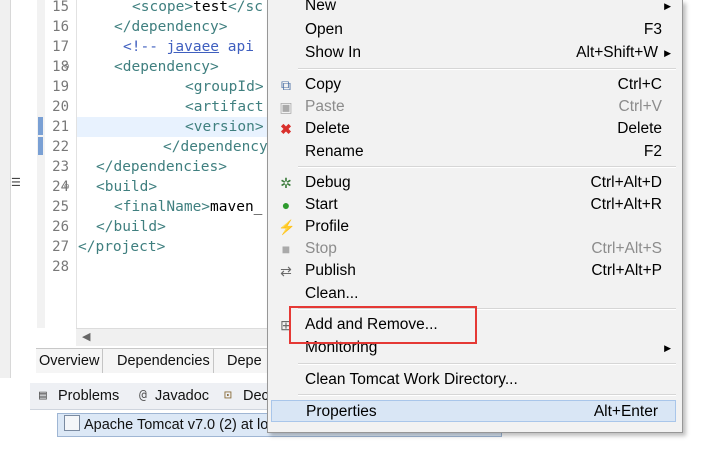  I want to click on line-number: 19, so click(60, 87).